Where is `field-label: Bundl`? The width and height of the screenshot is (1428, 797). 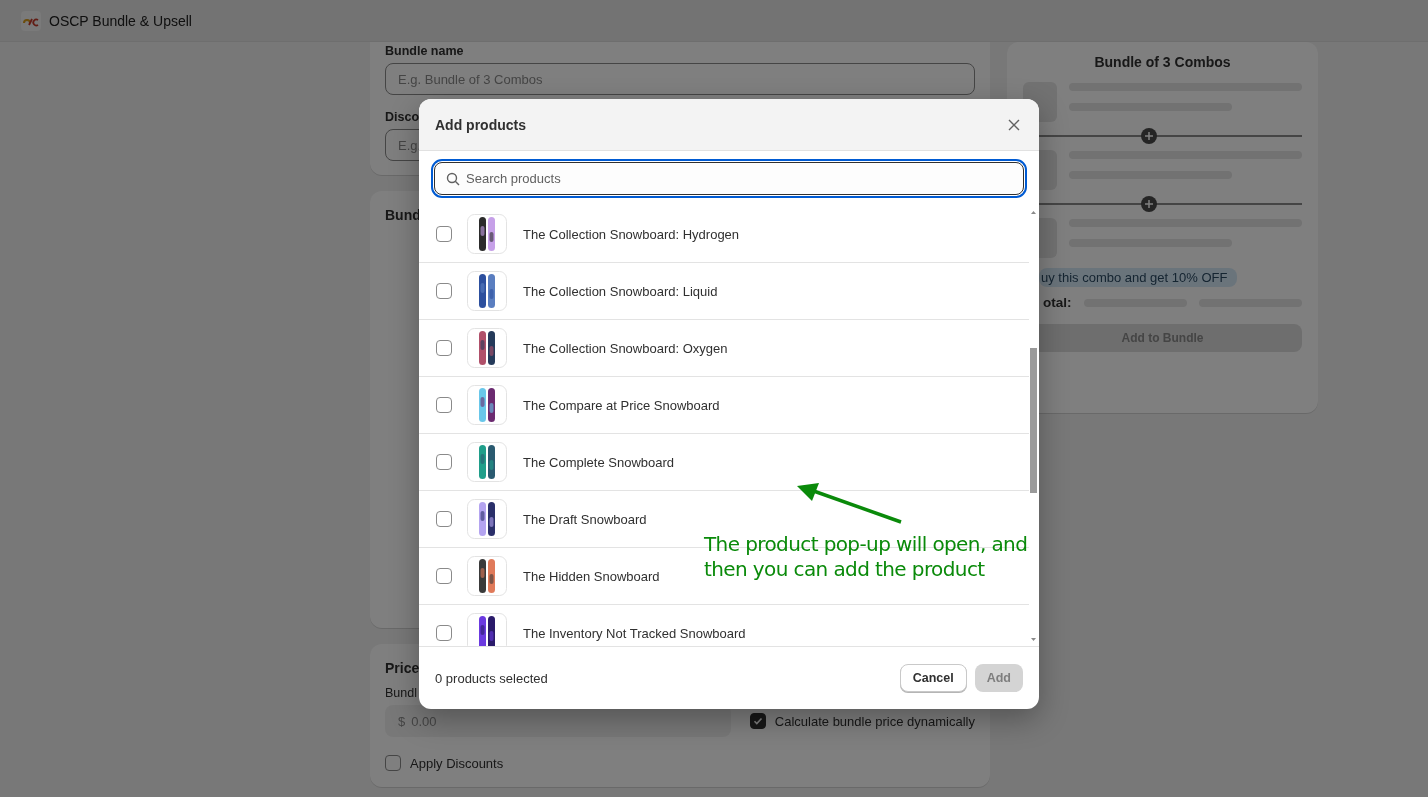 field-label: Bundl is located at coordinates (401, 693).